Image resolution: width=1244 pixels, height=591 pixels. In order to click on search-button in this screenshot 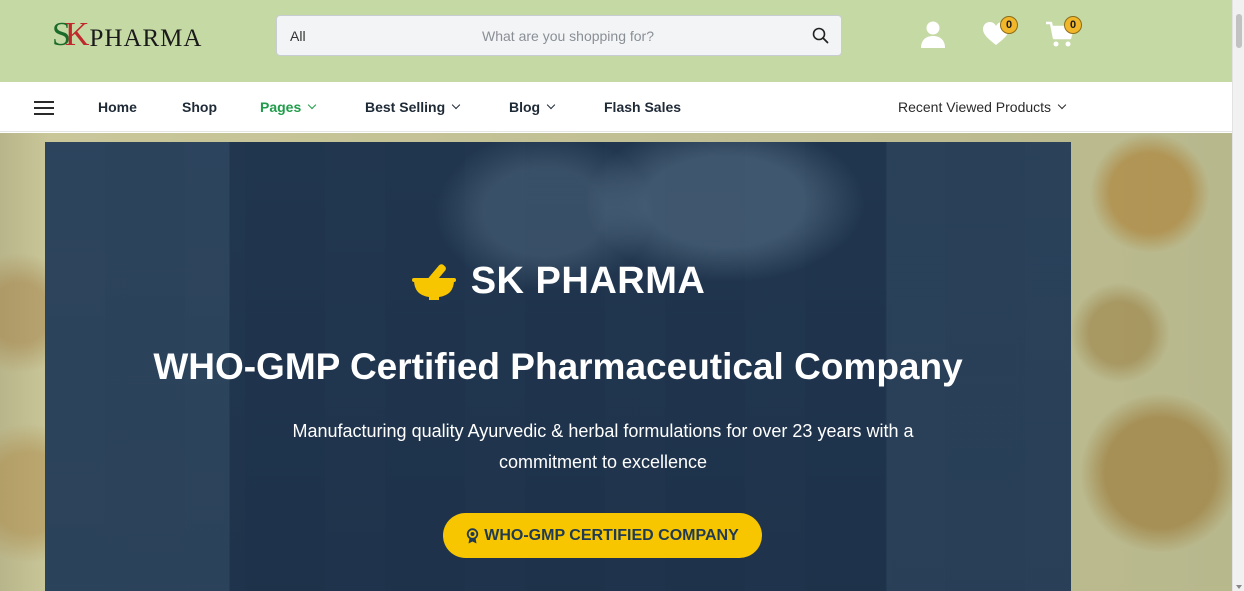, I will do `click(820, 35)`.